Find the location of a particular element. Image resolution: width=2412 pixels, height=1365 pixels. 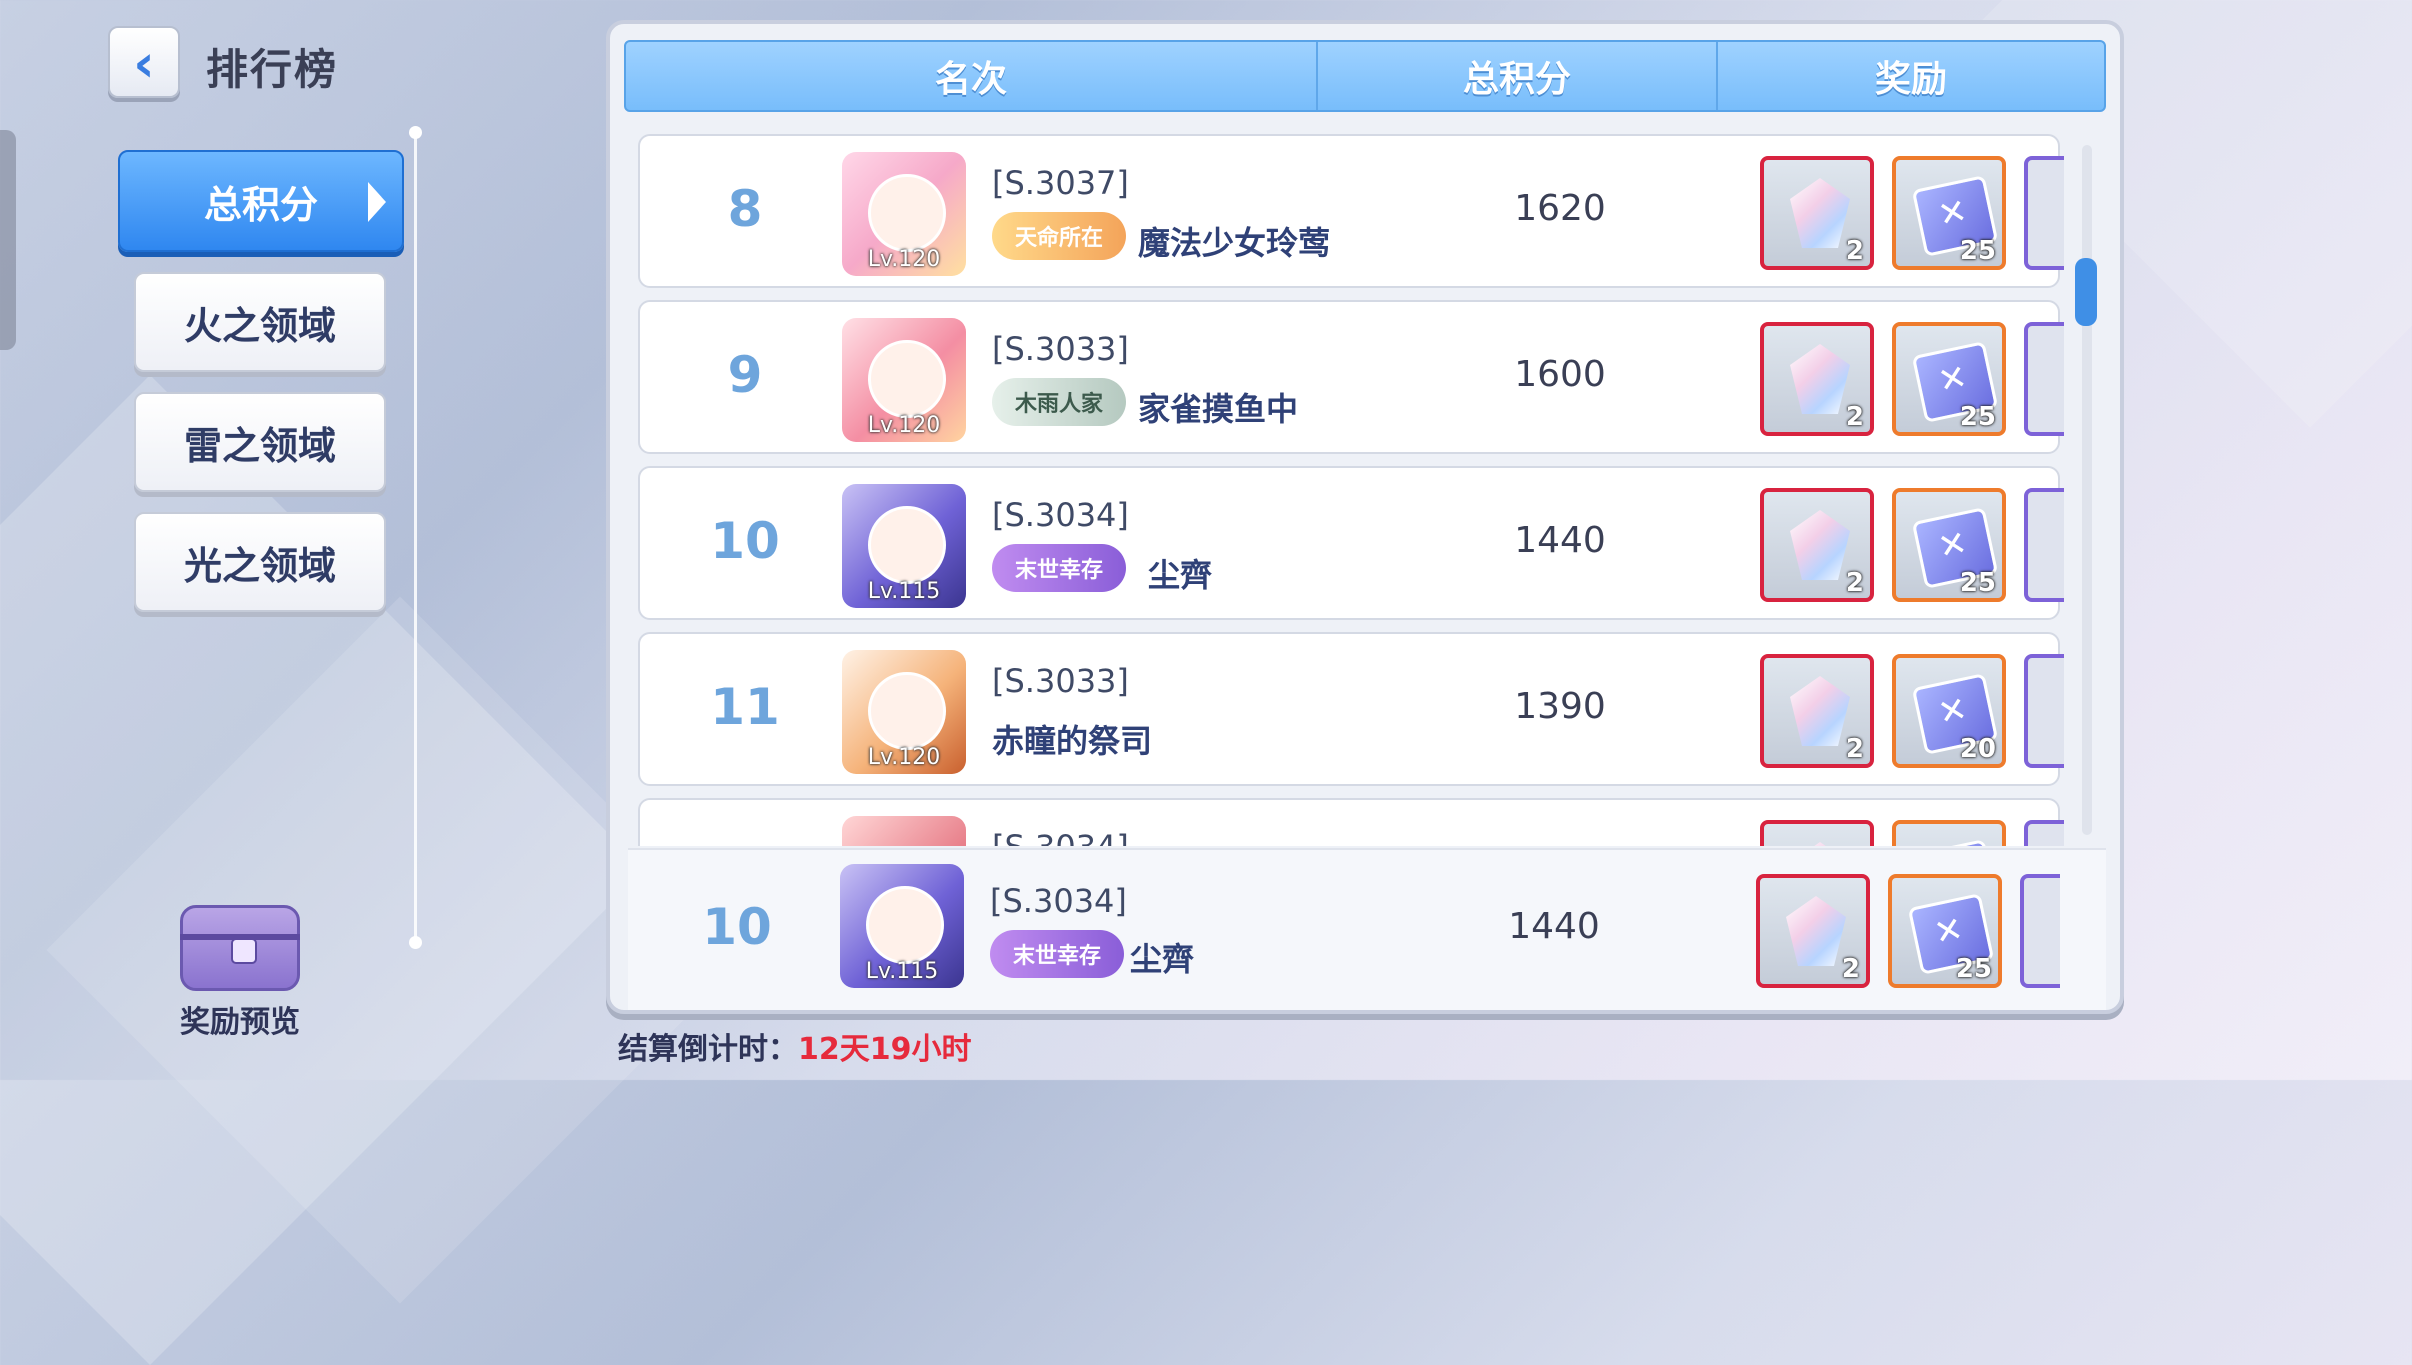

table-row: [S.3034] is located at coordinates (1351, 822).